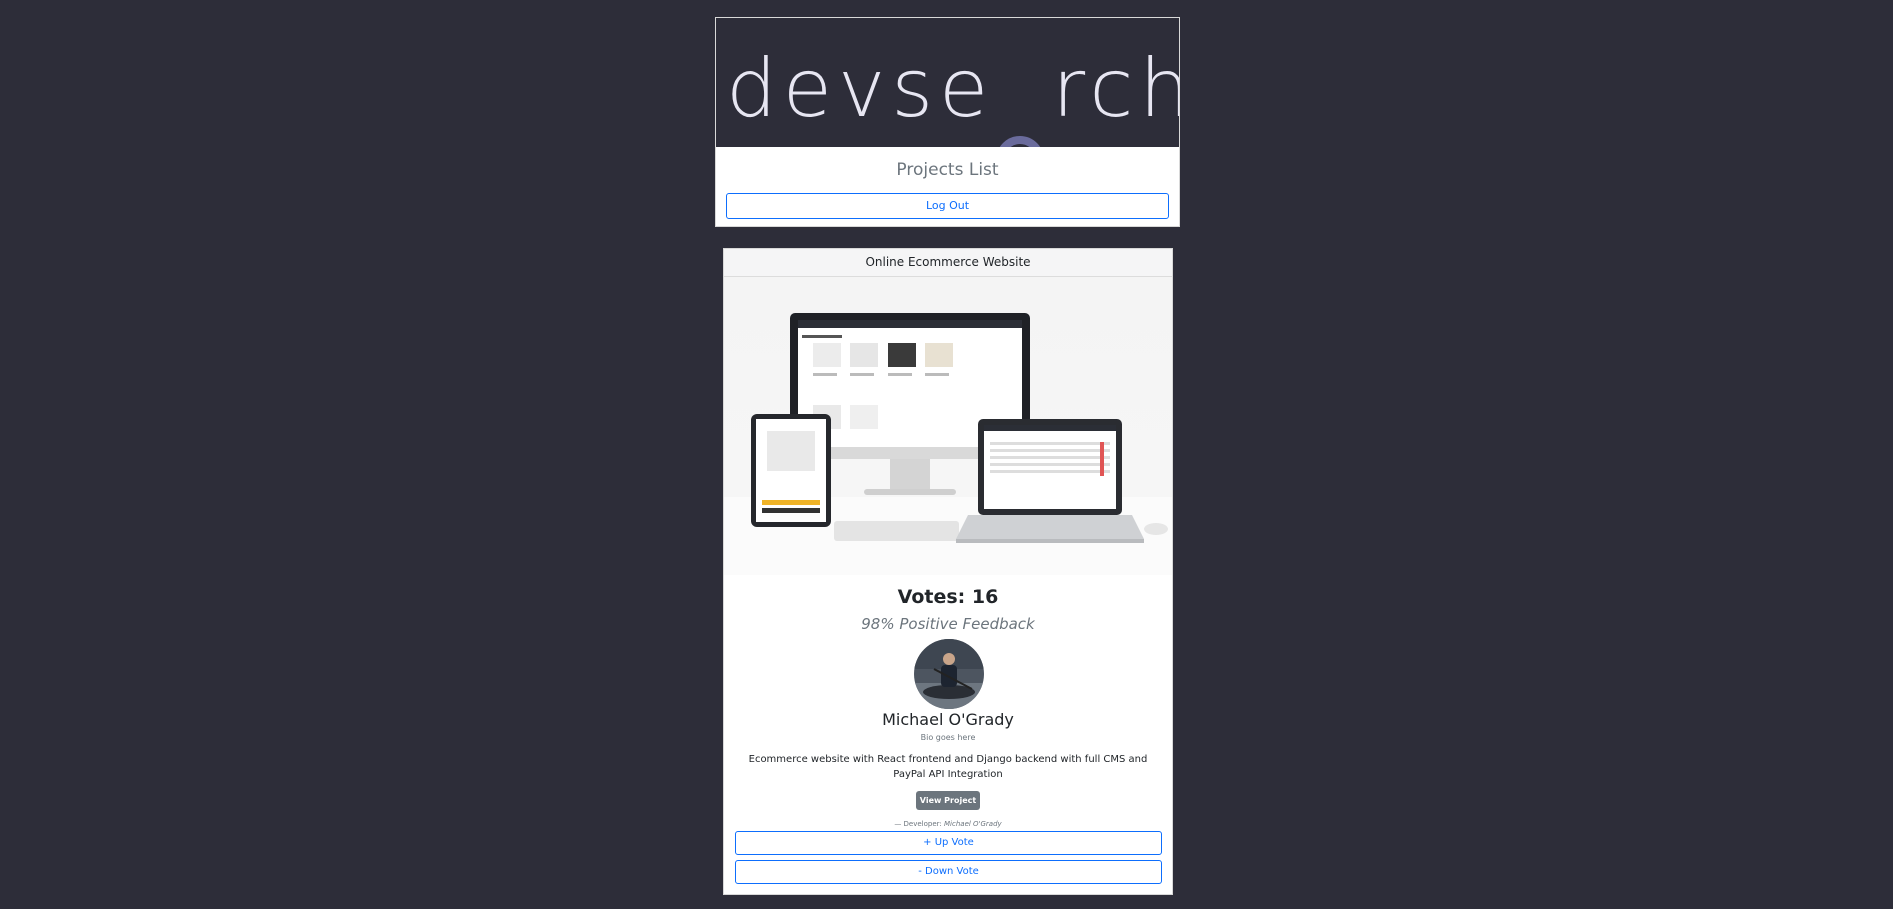  What do you see at coordinates (860, 88) in the screenshot?
I see `logo-text-start: devse` at bounding box center [860, 88].